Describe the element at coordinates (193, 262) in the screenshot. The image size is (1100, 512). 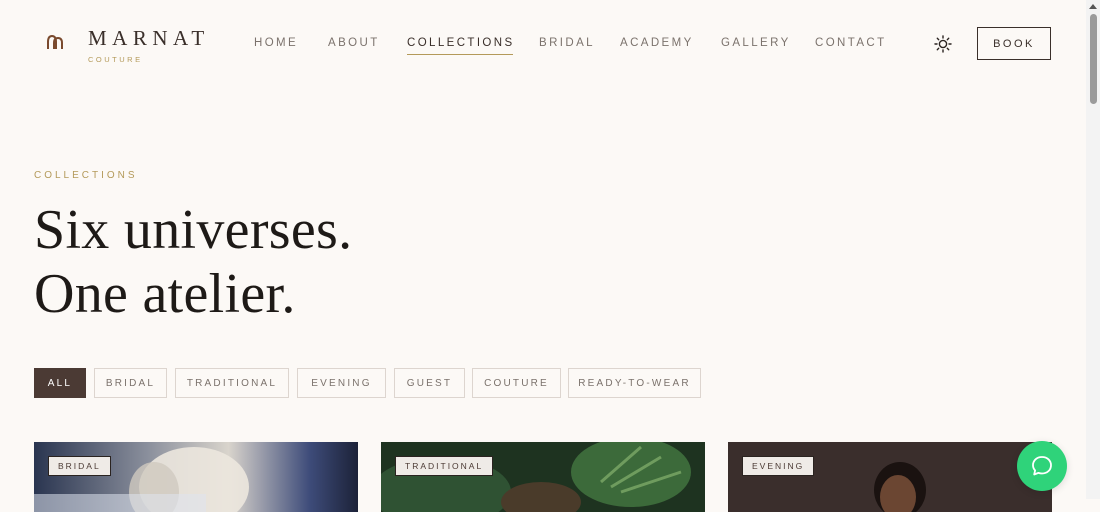
I see `page-headline: Six universes. One atelier.` at that location.